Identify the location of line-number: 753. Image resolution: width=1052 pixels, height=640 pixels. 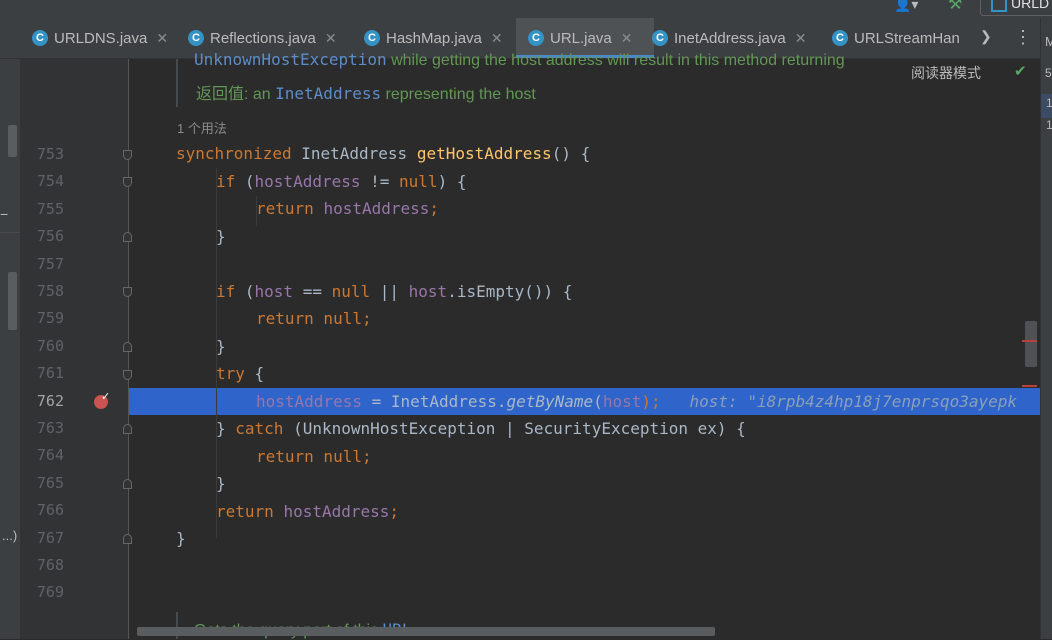
(50, 154).